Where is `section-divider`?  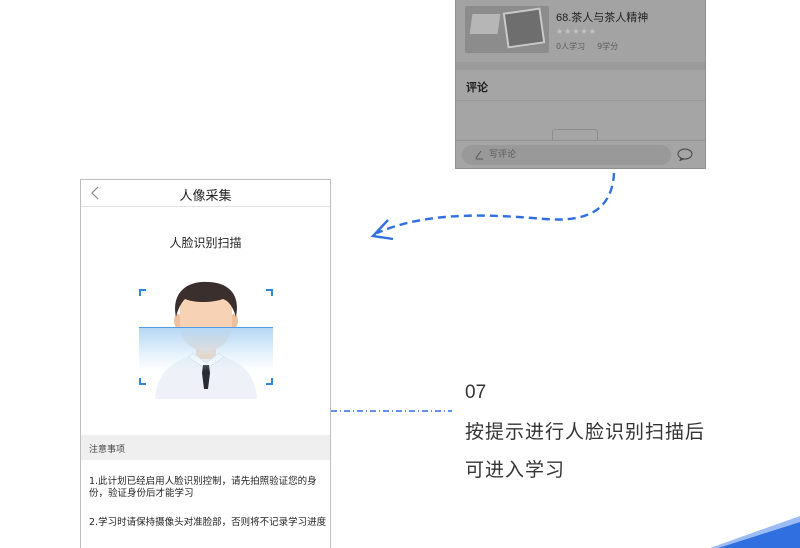 section-divider is located at coordinates (580, 66).